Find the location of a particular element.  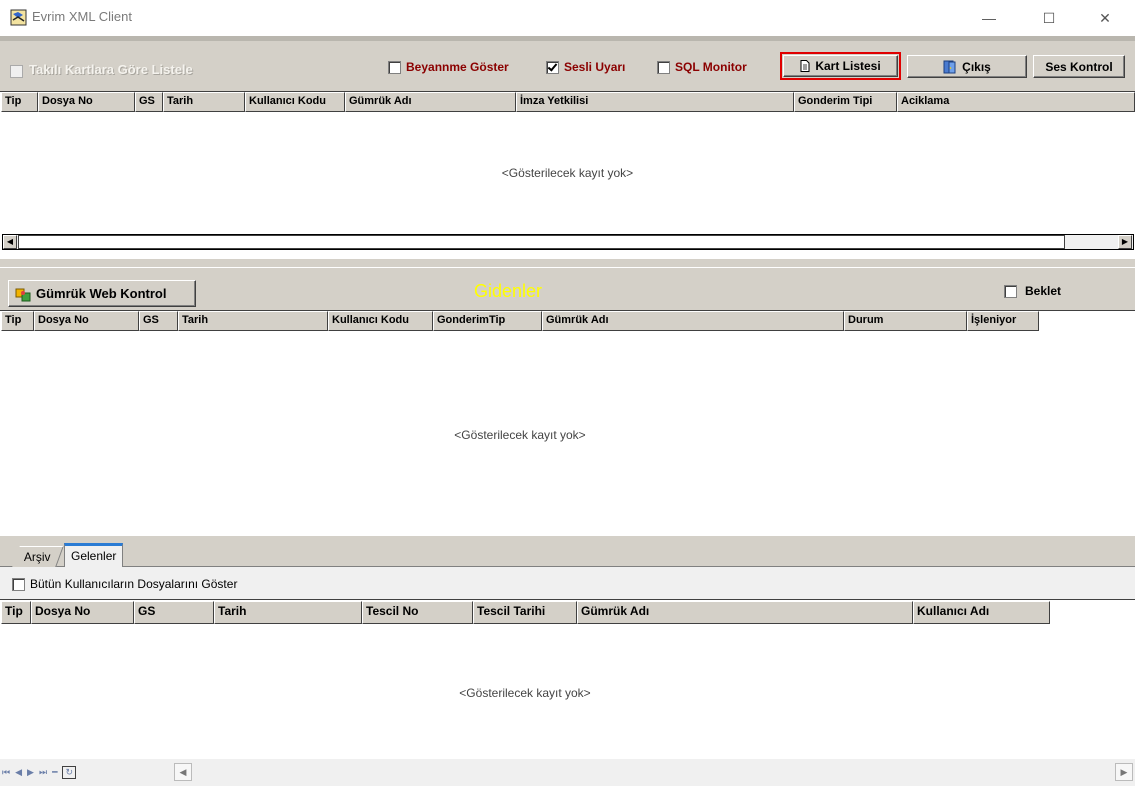

app-icon is located at coordinates (18, 17).